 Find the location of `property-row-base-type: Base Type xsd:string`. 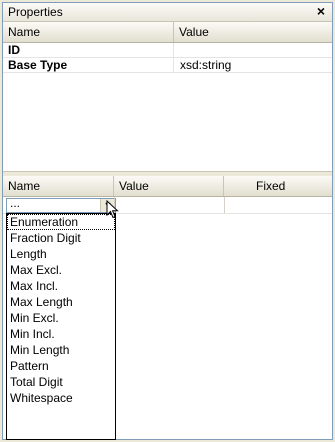

property-row-base-type: Base Type xsd:string is located at coordinates (167, 65).